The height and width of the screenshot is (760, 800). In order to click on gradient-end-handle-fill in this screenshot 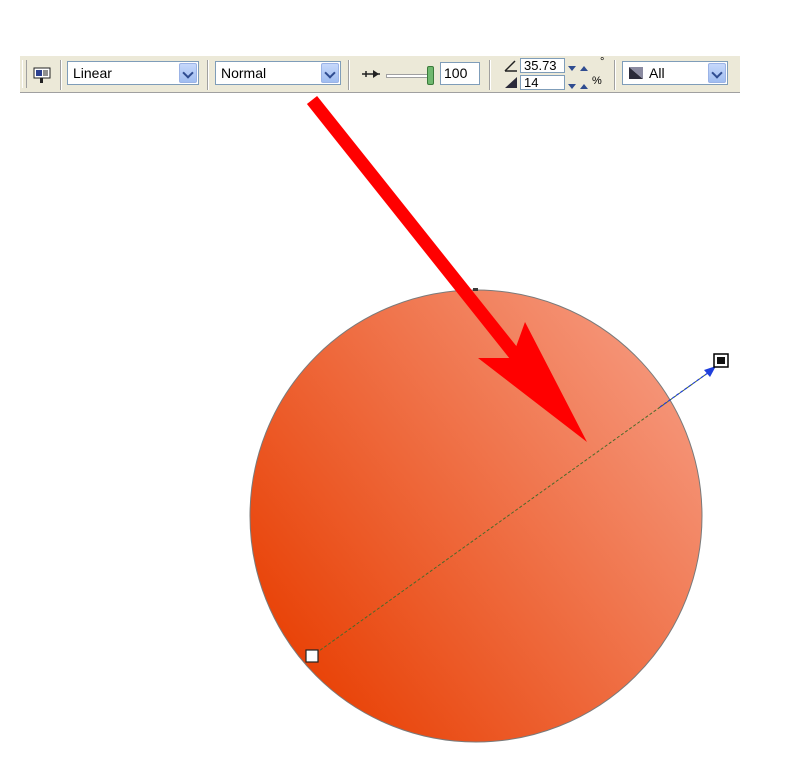, I will do `click(721, 360)`.